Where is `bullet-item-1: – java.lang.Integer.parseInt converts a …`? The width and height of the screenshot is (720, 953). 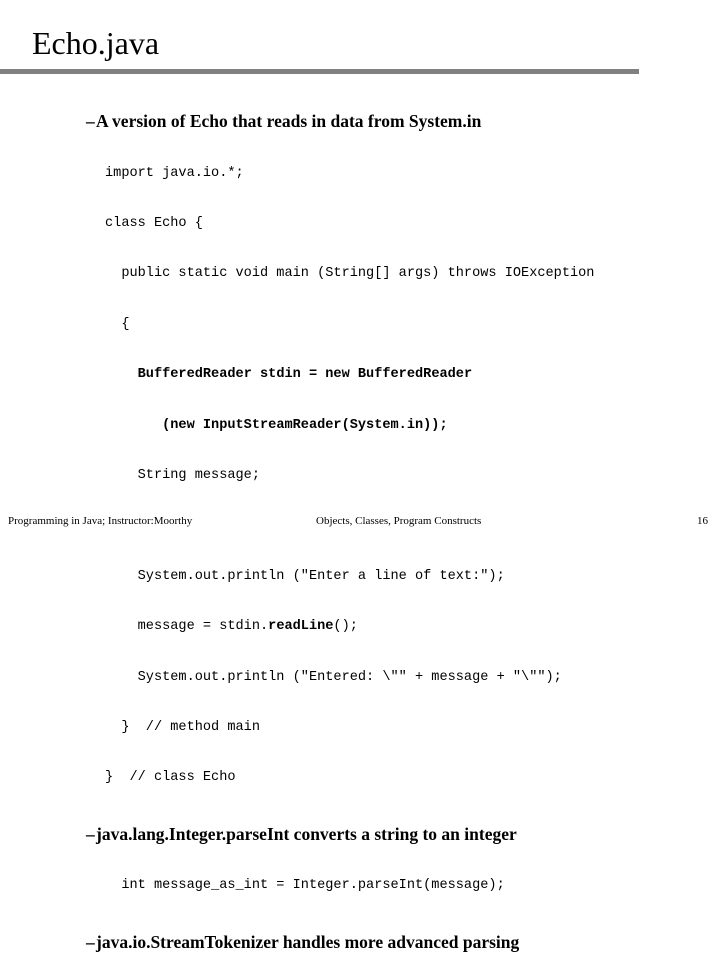
bullet-item-1: – java.lang.Integer.parseInt converts a … is located at coordinates (360, 834).